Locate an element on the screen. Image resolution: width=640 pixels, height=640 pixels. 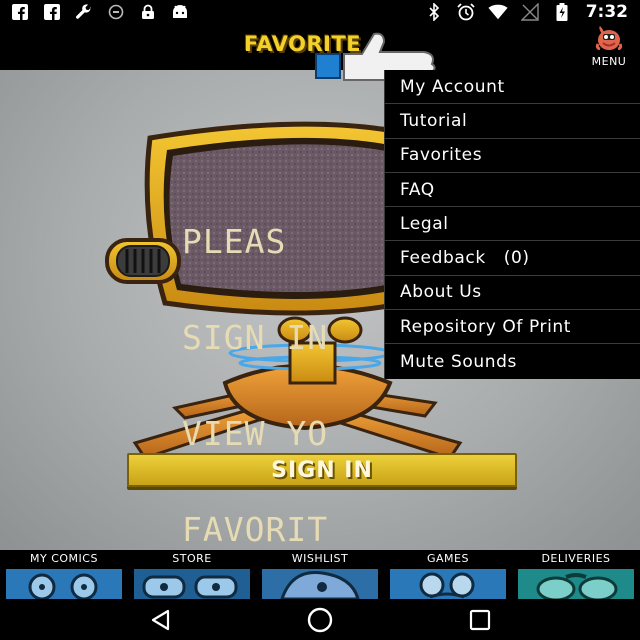
alarm-icon is located at coordinates (466, 12).